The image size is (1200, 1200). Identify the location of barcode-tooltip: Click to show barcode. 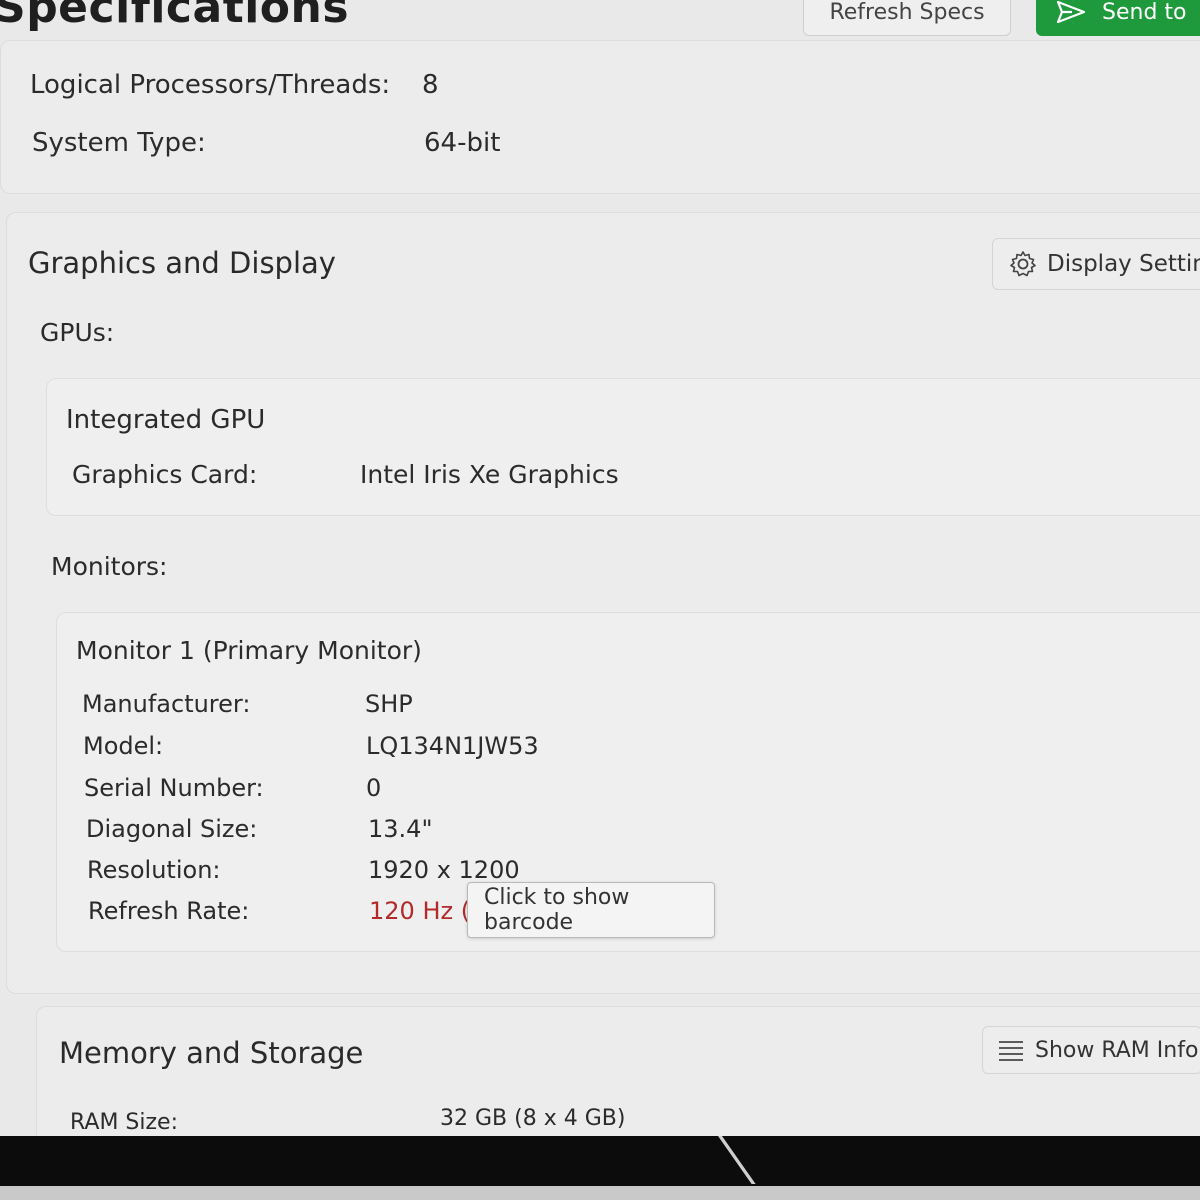
(591, 910).